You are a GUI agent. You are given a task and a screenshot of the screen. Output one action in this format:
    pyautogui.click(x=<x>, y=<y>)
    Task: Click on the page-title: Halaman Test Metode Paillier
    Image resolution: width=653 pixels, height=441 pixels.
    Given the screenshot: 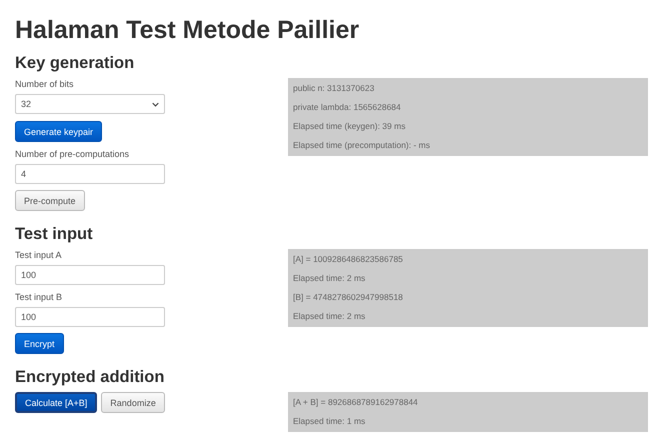 What is the action you would take?
    pyautogui.click(x=187, y=30)
    